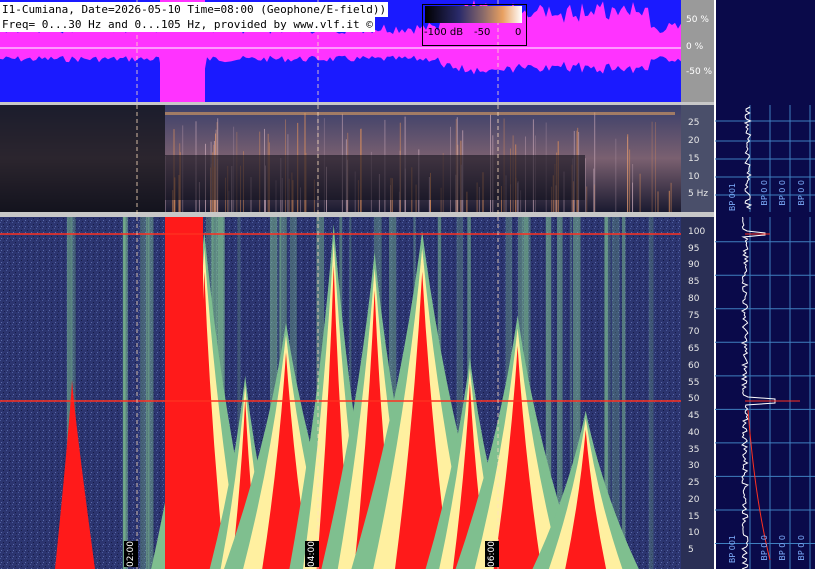  I want to click on time-label-0200: 02:00, so click(131, 554).